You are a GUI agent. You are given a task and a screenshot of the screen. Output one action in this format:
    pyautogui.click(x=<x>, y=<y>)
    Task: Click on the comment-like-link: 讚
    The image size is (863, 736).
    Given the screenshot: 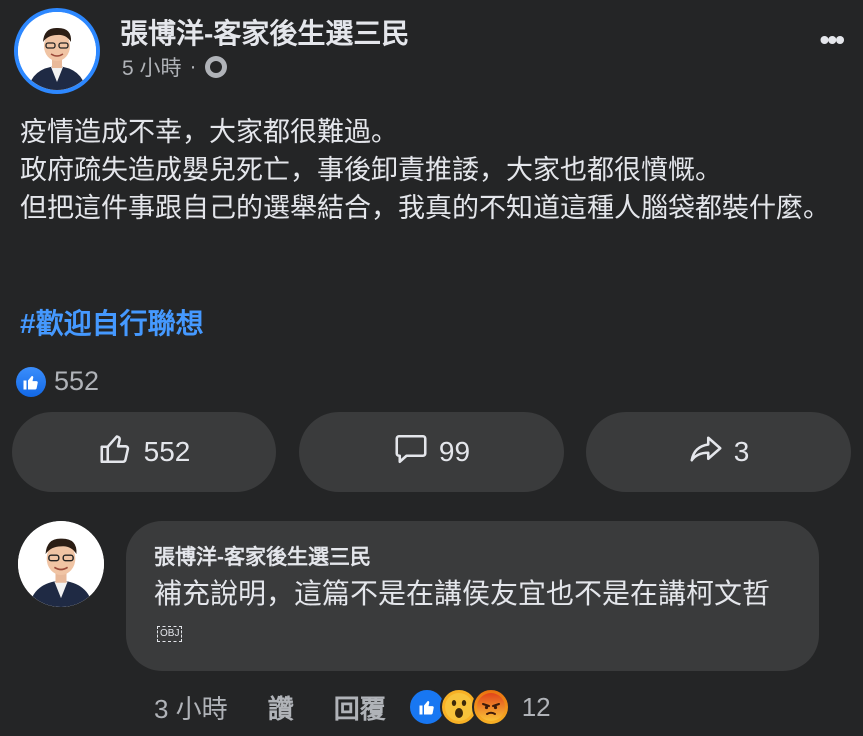 What is the action you would take?
    pyautogui.click(x=281, y=707)
    